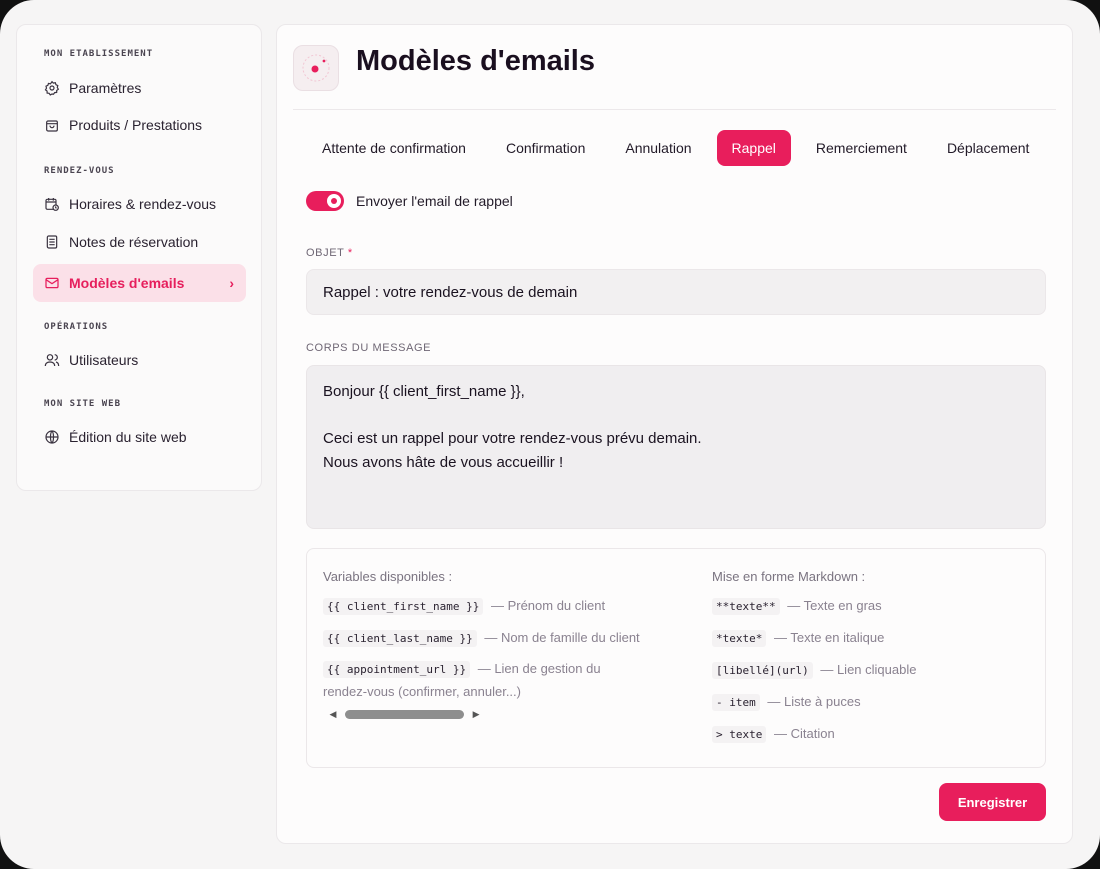 Image resolution: width=1100 pixels, height=869 pixels. What do you see at coordinates (746, 606) in the screenshot?
I see `markdown-code: **texte**` at bounding box center [746, 606].